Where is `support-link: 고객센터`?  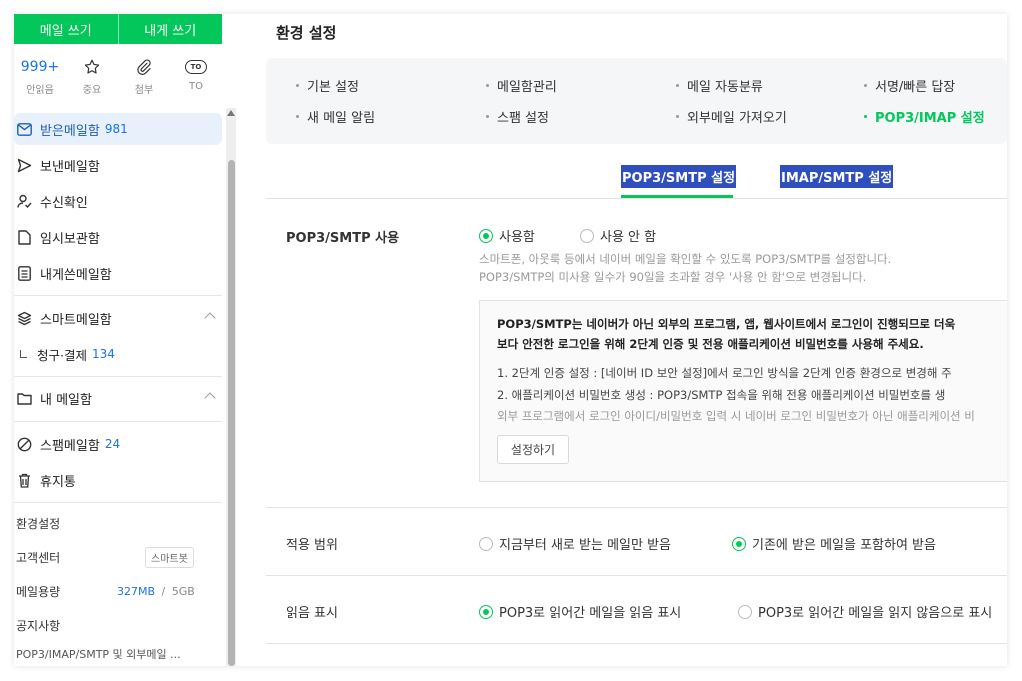 support-link: 고객센터 is located at coordinates (38, 557).